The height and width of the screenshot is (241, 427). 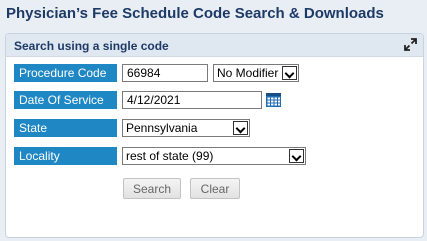 I want to click on panel-header: Search using a single code, so click(x=214, y=45).